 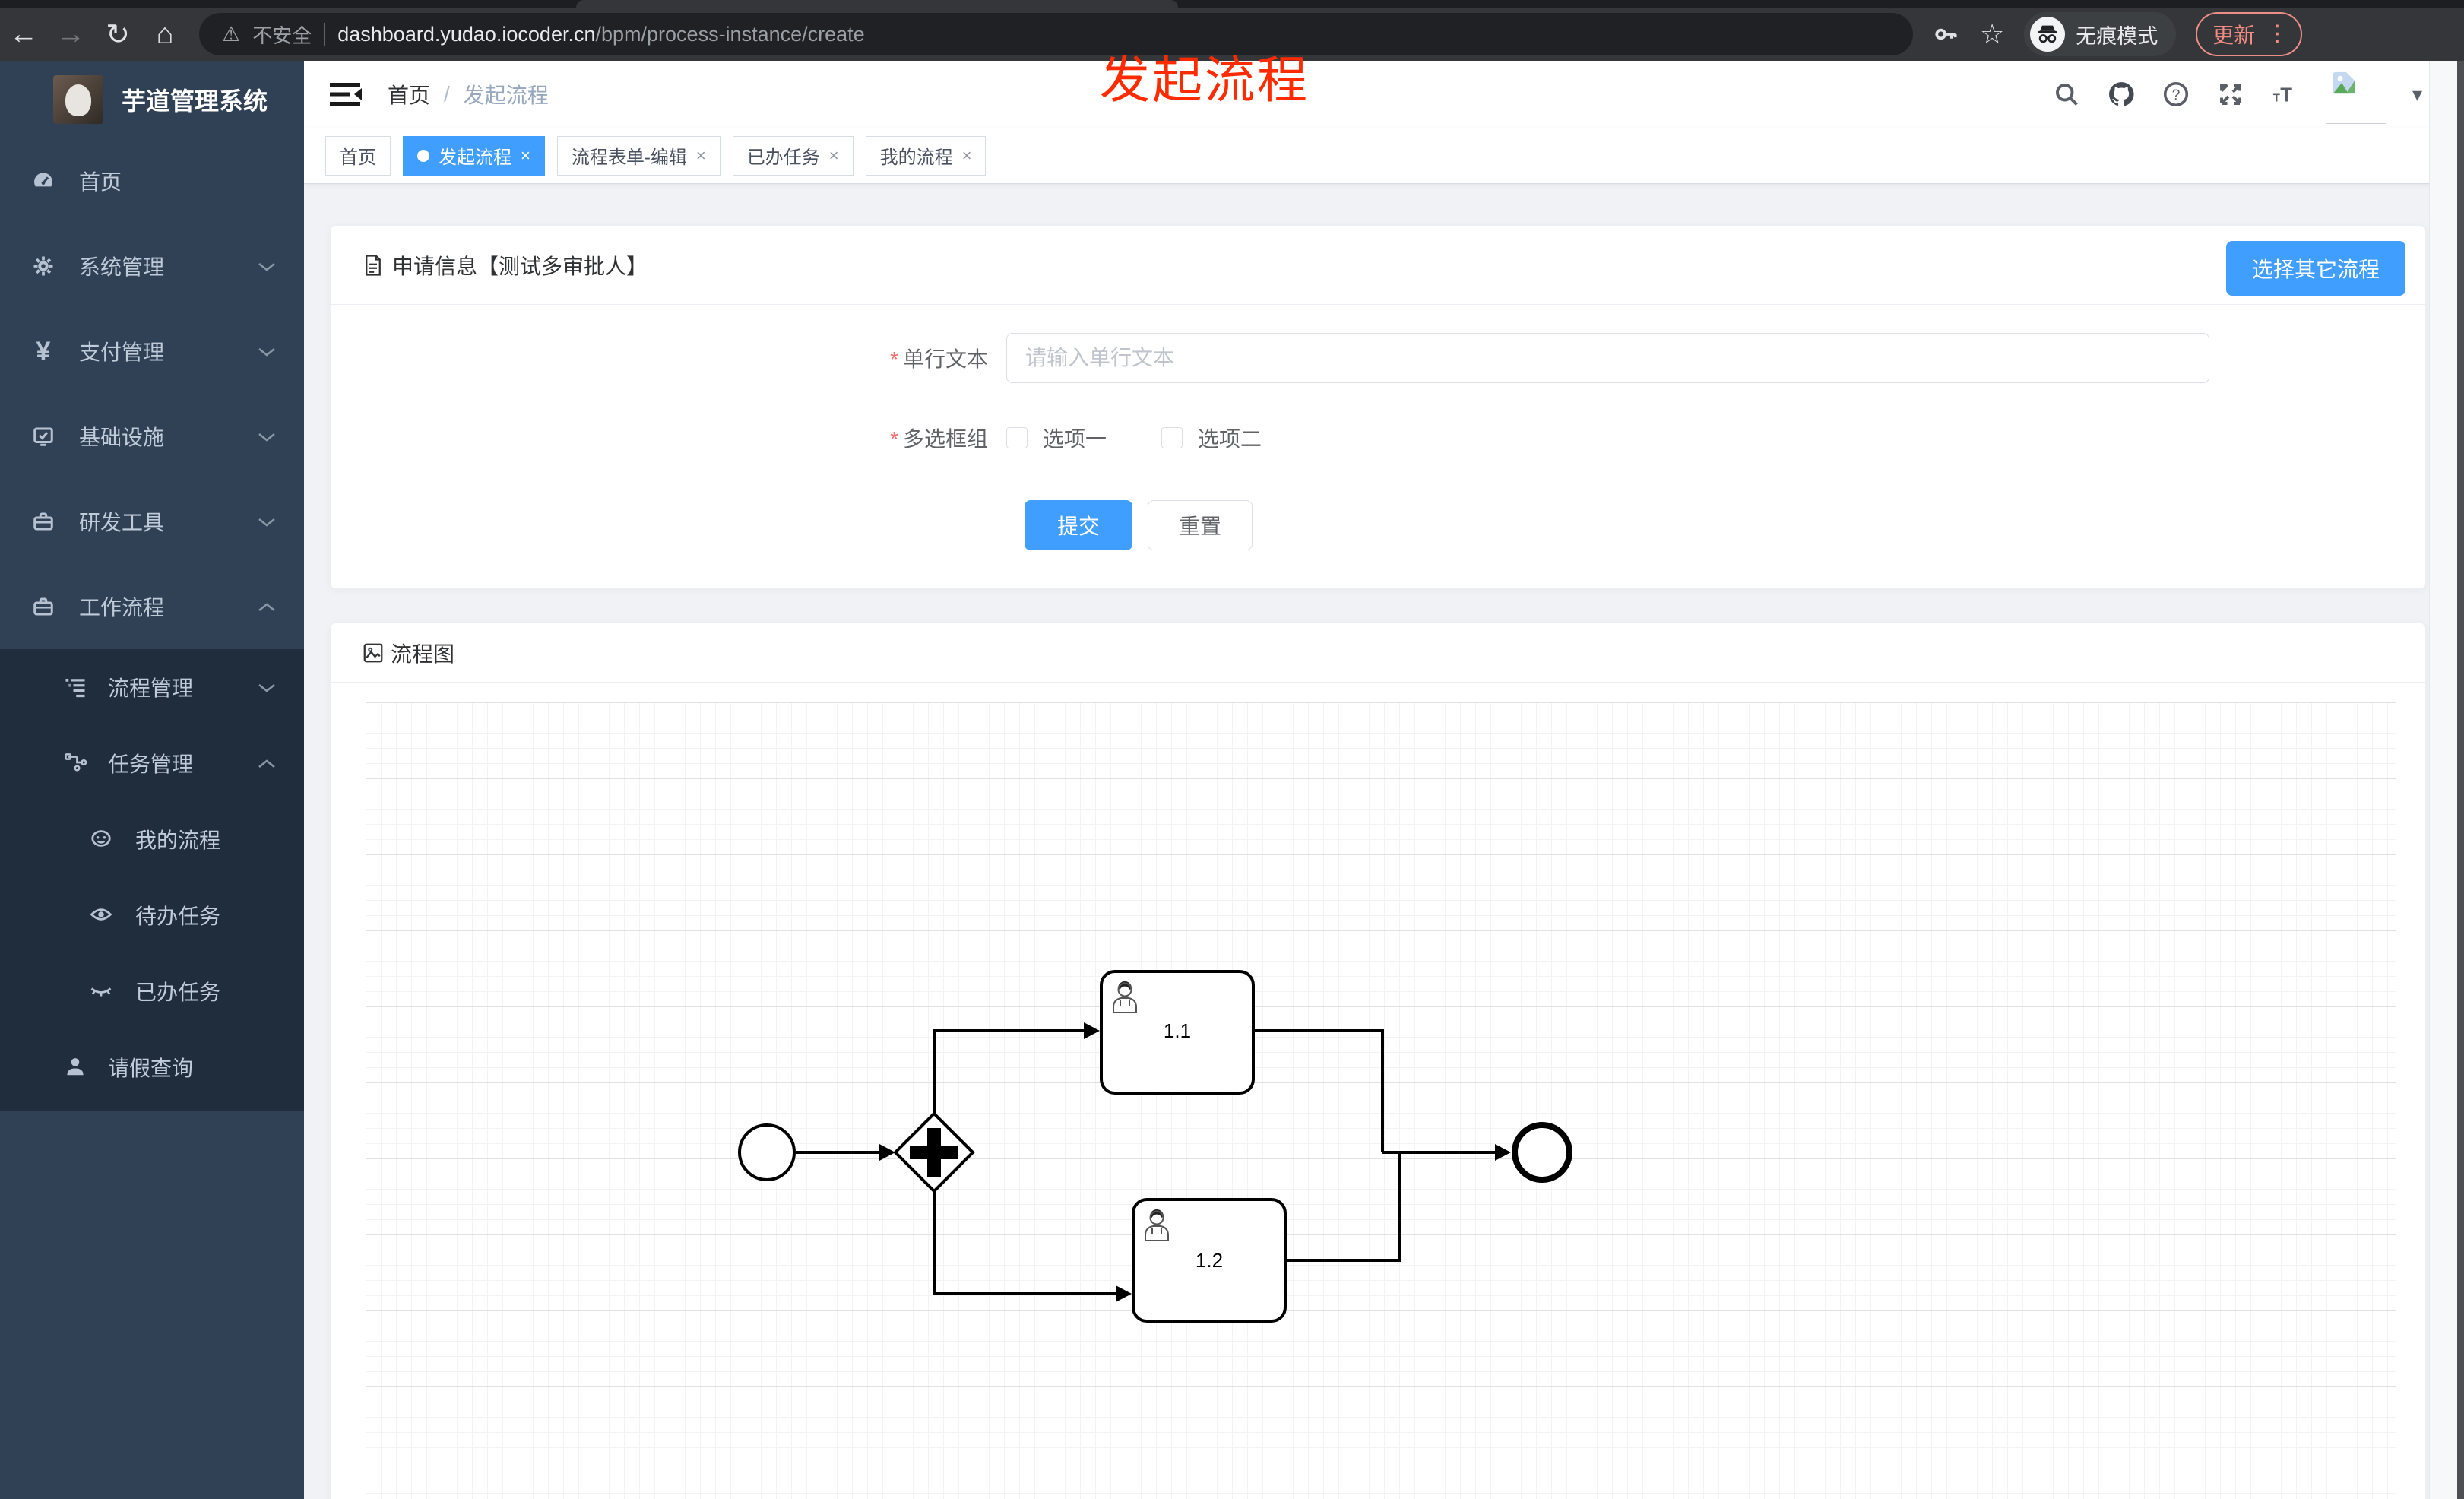 I want to click on github-icon, so click(x=2121, y=95).